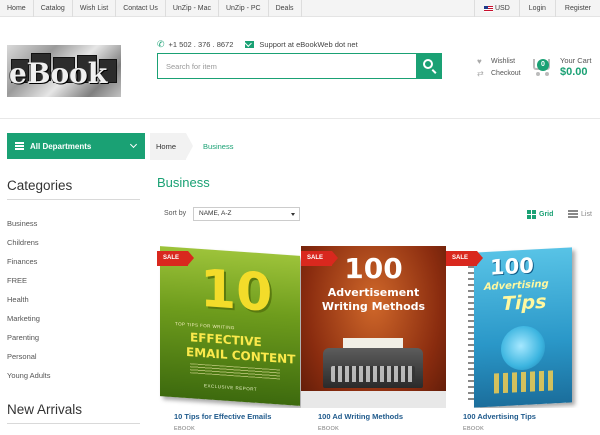 The image size is (600, 435). What do you see at coordinates (373, 374) in the screenshot?
I see `typewriter-keys` at bounding box center [373, 374].